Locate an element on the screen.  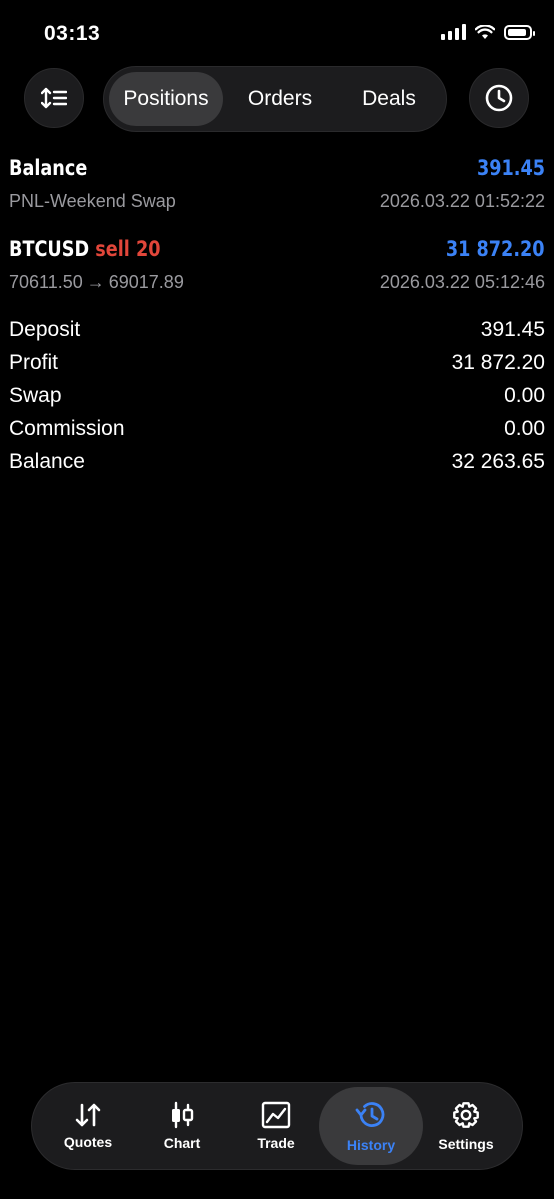
tab-label: Chart is located at coordinates (182, 1143).